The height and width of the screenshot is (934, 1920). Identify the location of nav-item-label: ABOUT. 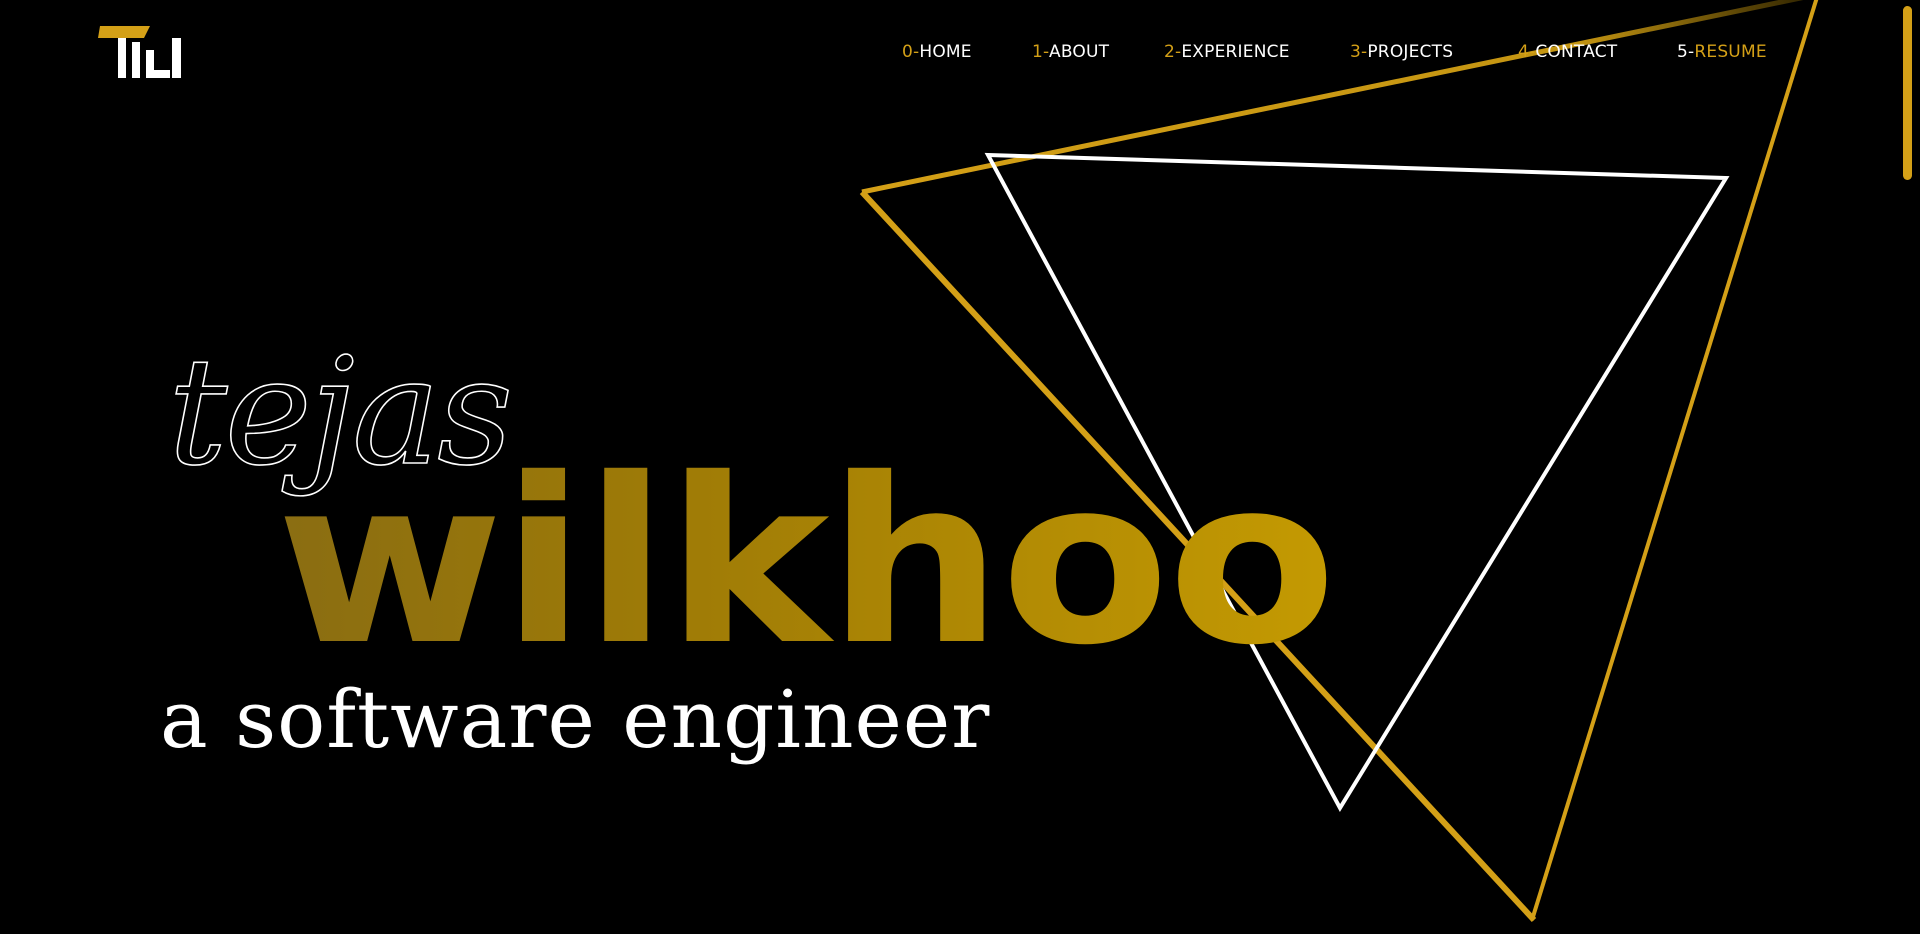
(1079, 52).